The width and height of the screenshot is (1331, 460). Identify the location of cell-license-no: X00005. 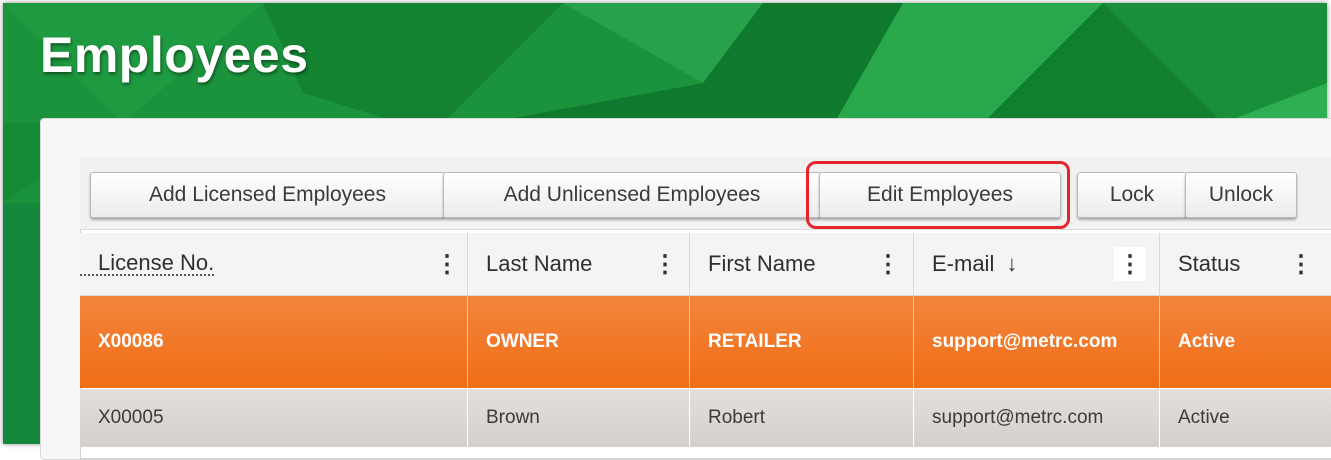
(274, 418).